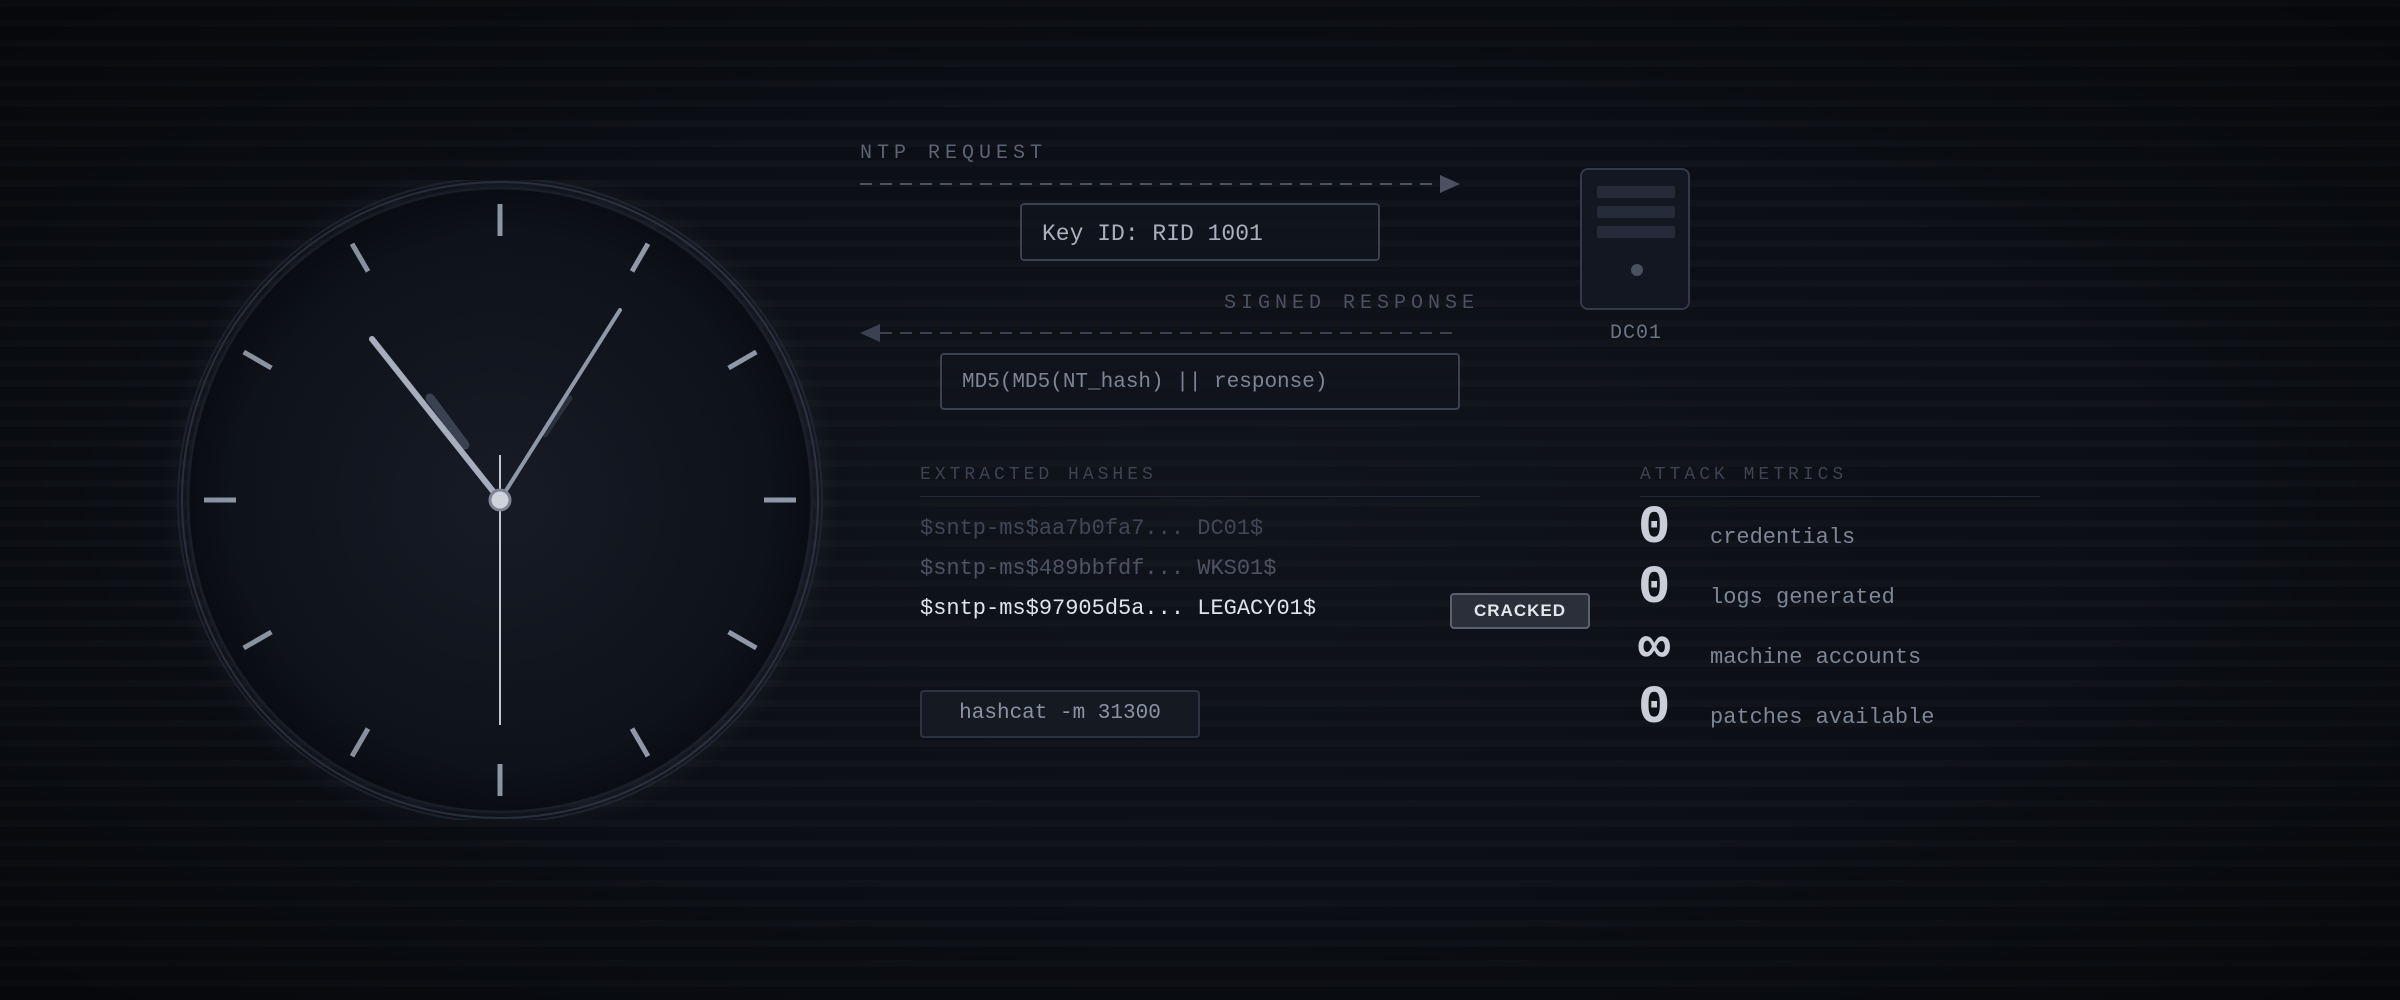  What do you see at coordinates (1038, 475) in the screenshot?
I see `extracted-hashes-title: EXTRACTED HASHES` at bounding box center [1038, 475].